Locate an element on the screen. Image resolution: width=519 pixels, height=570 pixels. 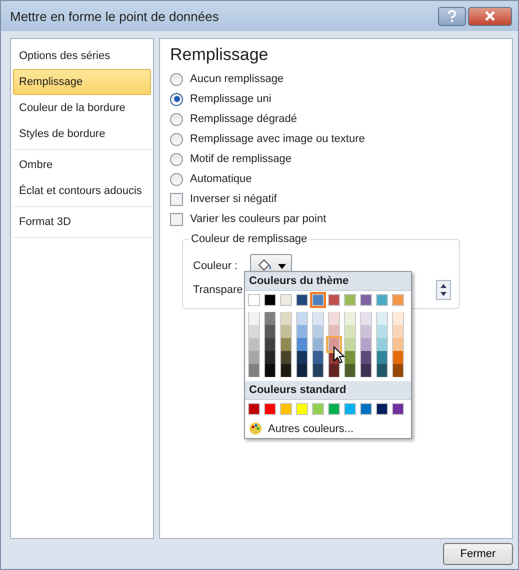
sidebar-item: Ombre is located at coordinates (82, 165).